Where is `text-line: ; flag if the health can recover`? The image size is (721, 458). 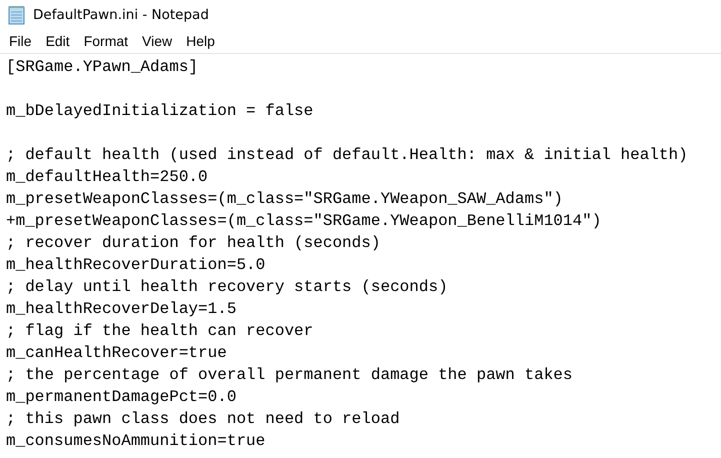
text-line: ; flag if the health can recover is located at coordinates (160, 331).